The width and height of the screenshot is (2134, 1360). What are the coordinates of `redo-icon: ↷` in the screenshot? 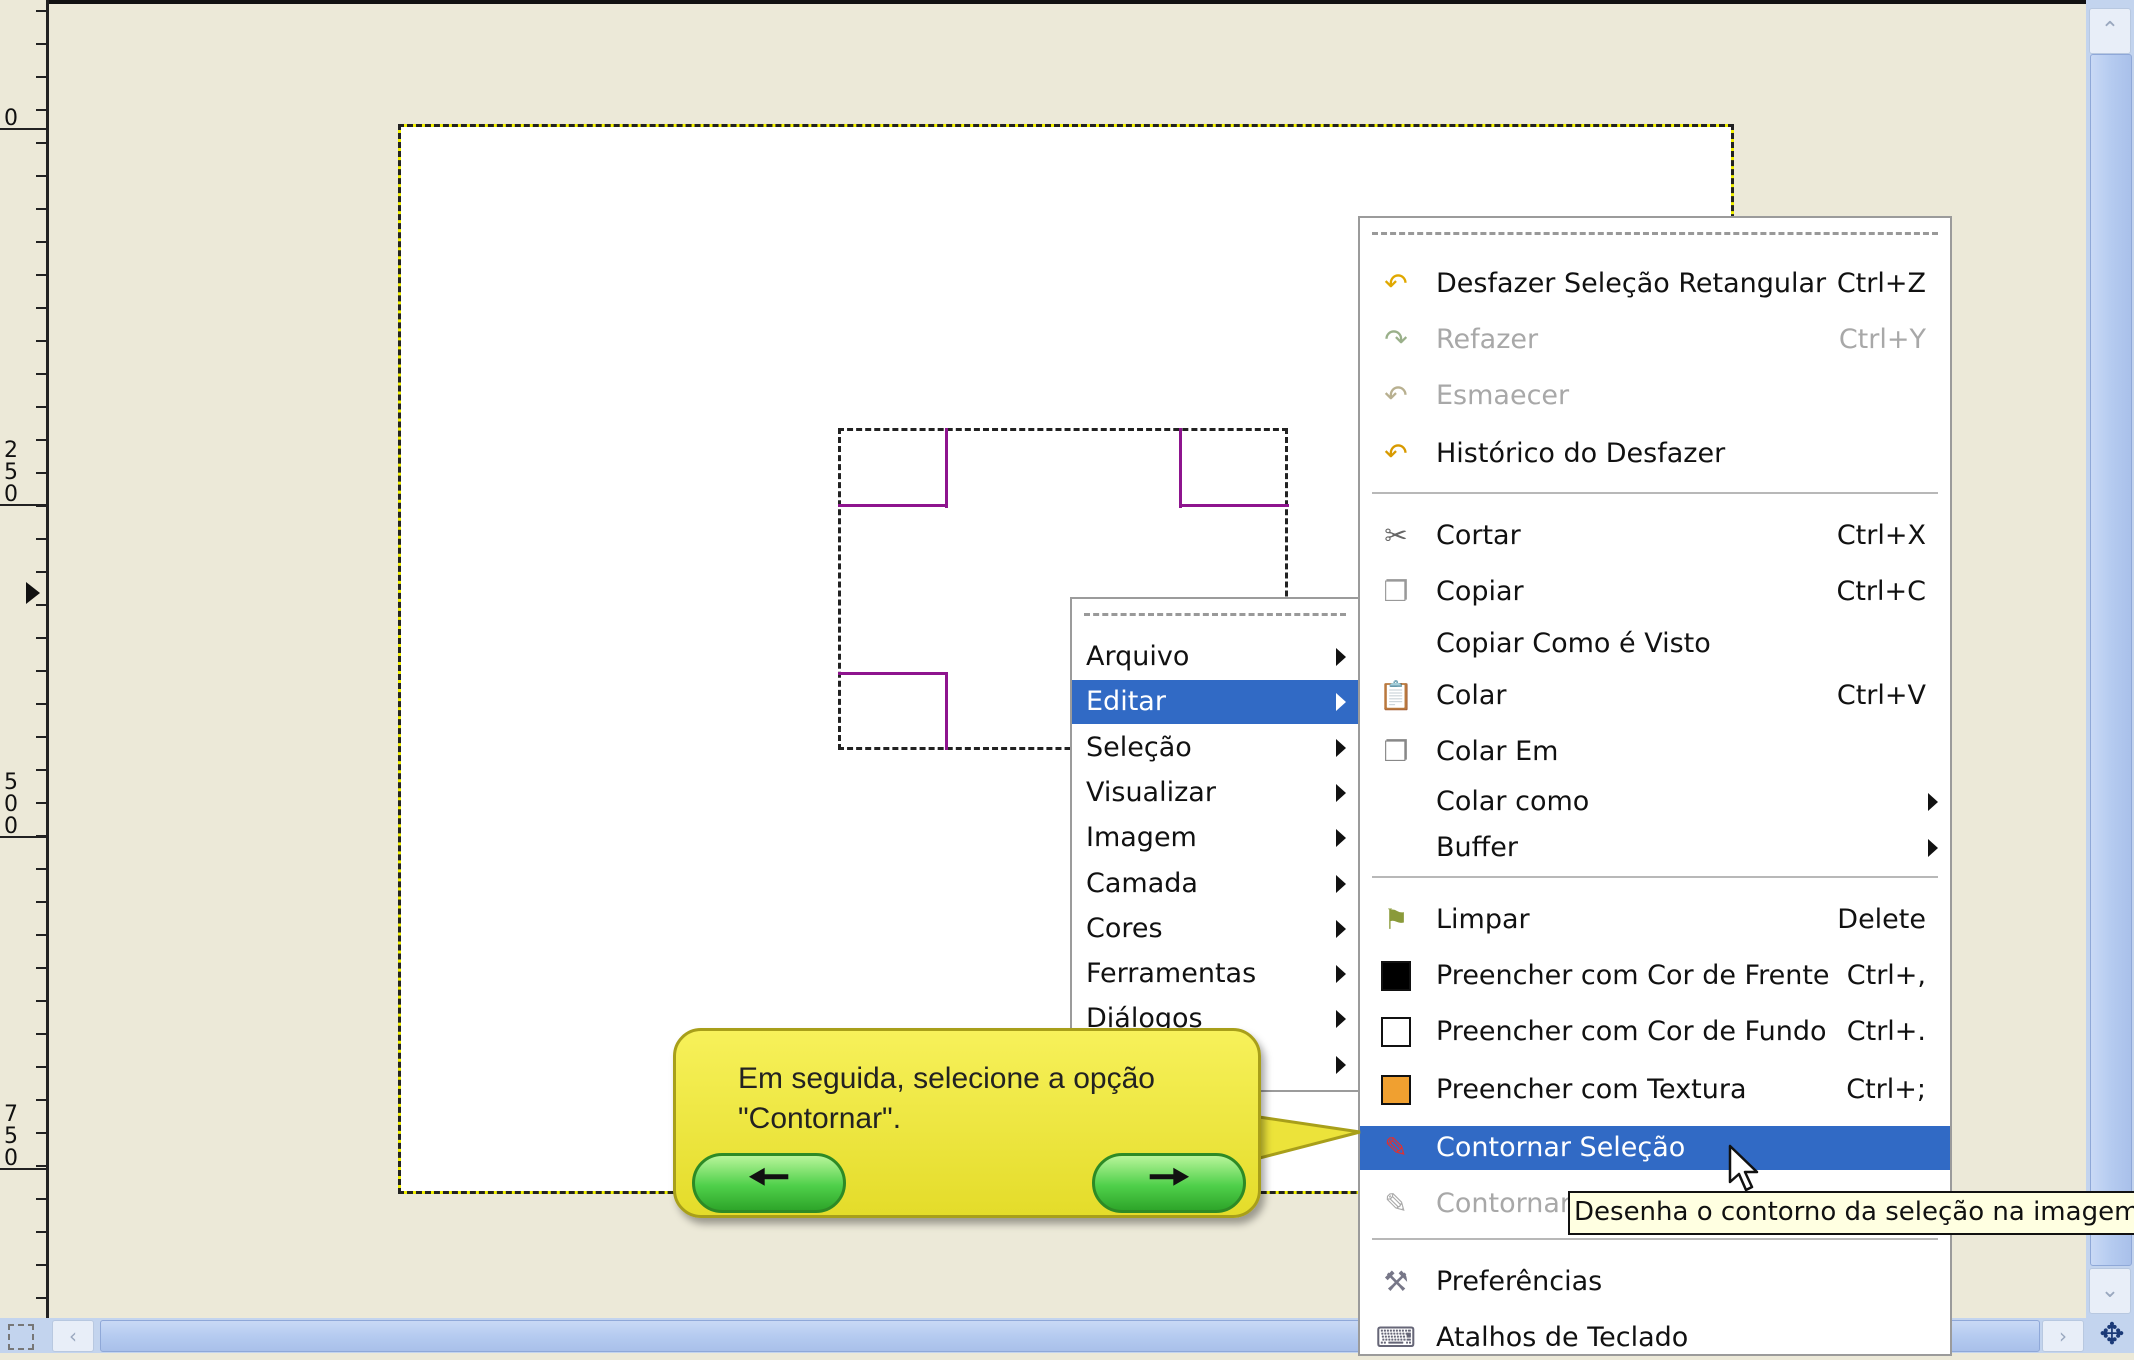 It's located at (1396, 339).